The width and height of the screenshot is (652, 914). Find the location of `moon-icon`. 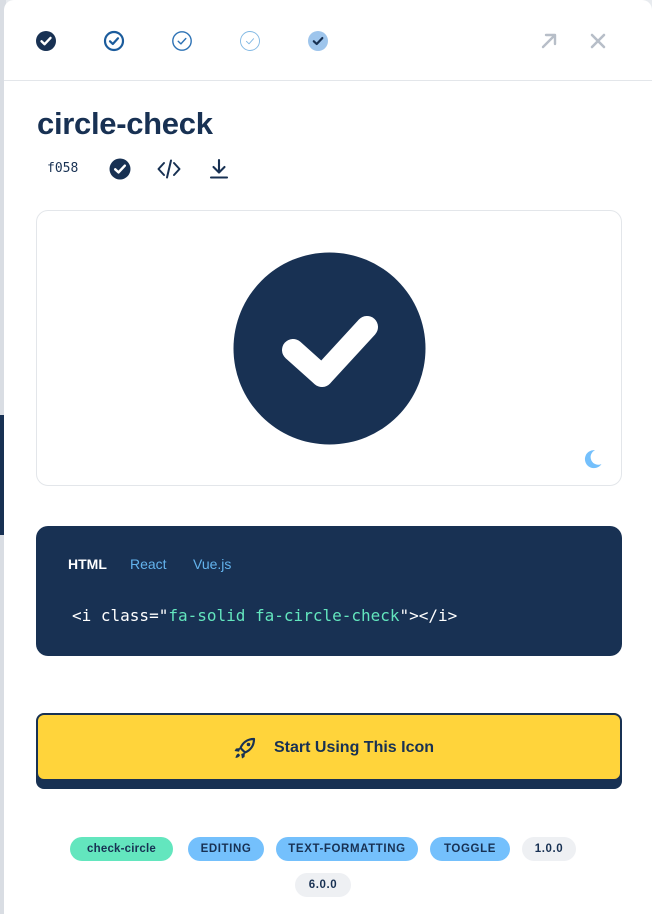

moon-icon is located at coordinates (592, 459).